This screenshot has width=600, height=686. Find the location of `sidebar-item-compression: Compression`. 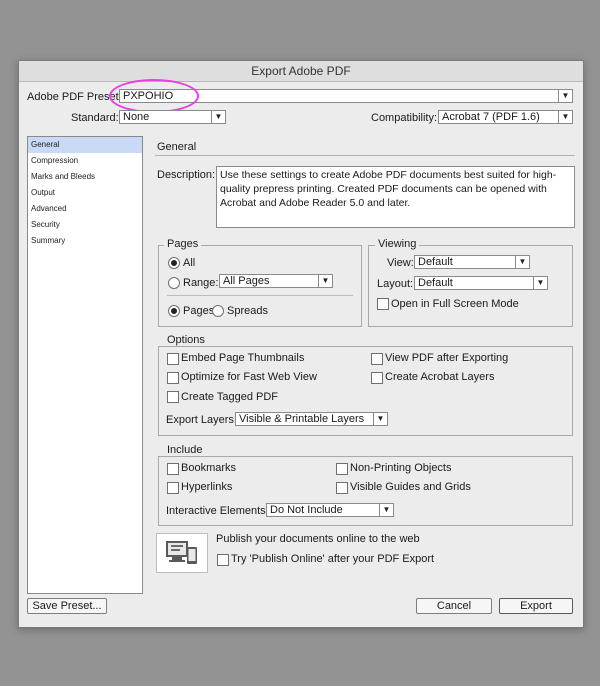

sidebar-item-compression: Compression is located at coordinates (85, 161).